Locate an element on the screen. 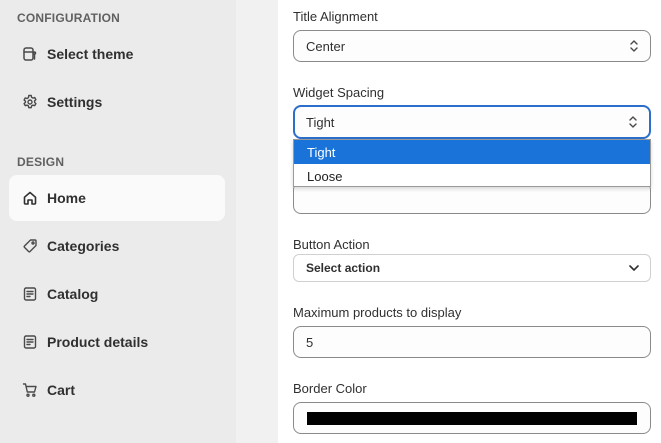 This screenshot has height=443, width=661. dropdown-option-tight: Tight is located at coordinates (472, 152).